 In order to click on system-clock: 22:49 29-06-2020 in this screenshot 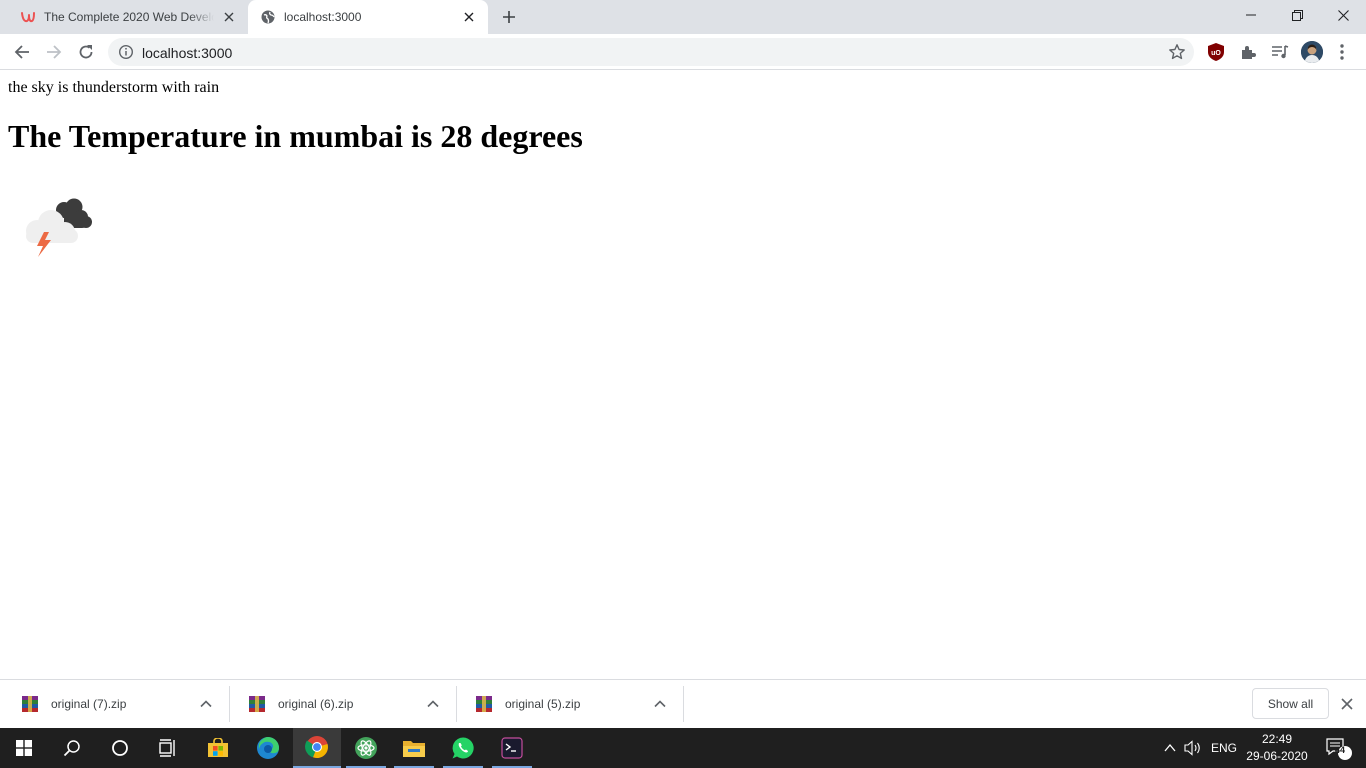, I will do `click(1277, 748)`.